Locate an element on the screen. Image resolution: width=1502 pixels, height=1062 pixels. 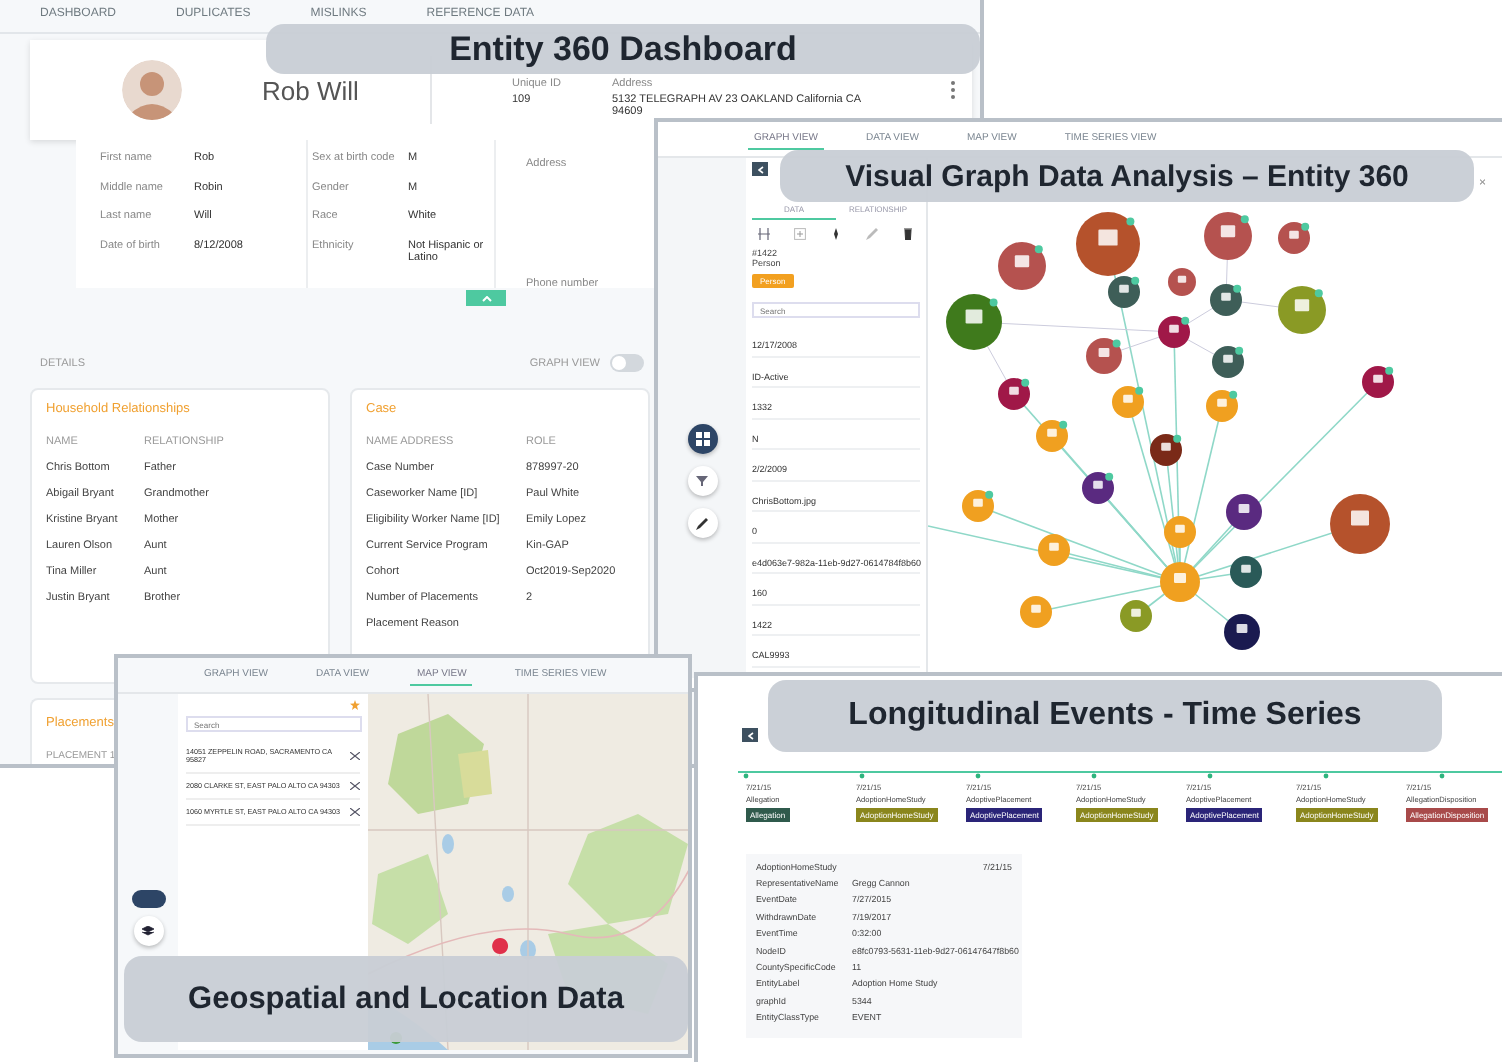
filter-button is located at coordinates (702, 481).